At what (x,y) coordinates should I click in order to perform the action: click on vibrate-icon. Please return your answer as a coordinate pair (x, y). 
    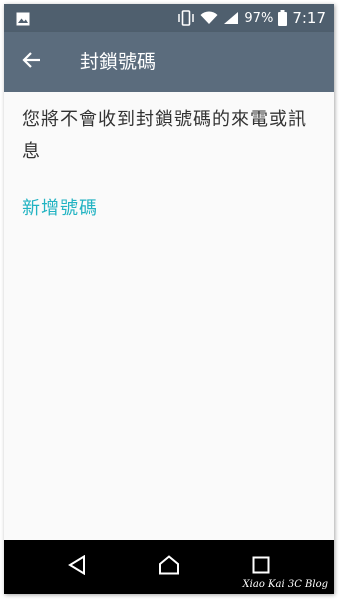
    Looking at the image, I should click on (186, 18).